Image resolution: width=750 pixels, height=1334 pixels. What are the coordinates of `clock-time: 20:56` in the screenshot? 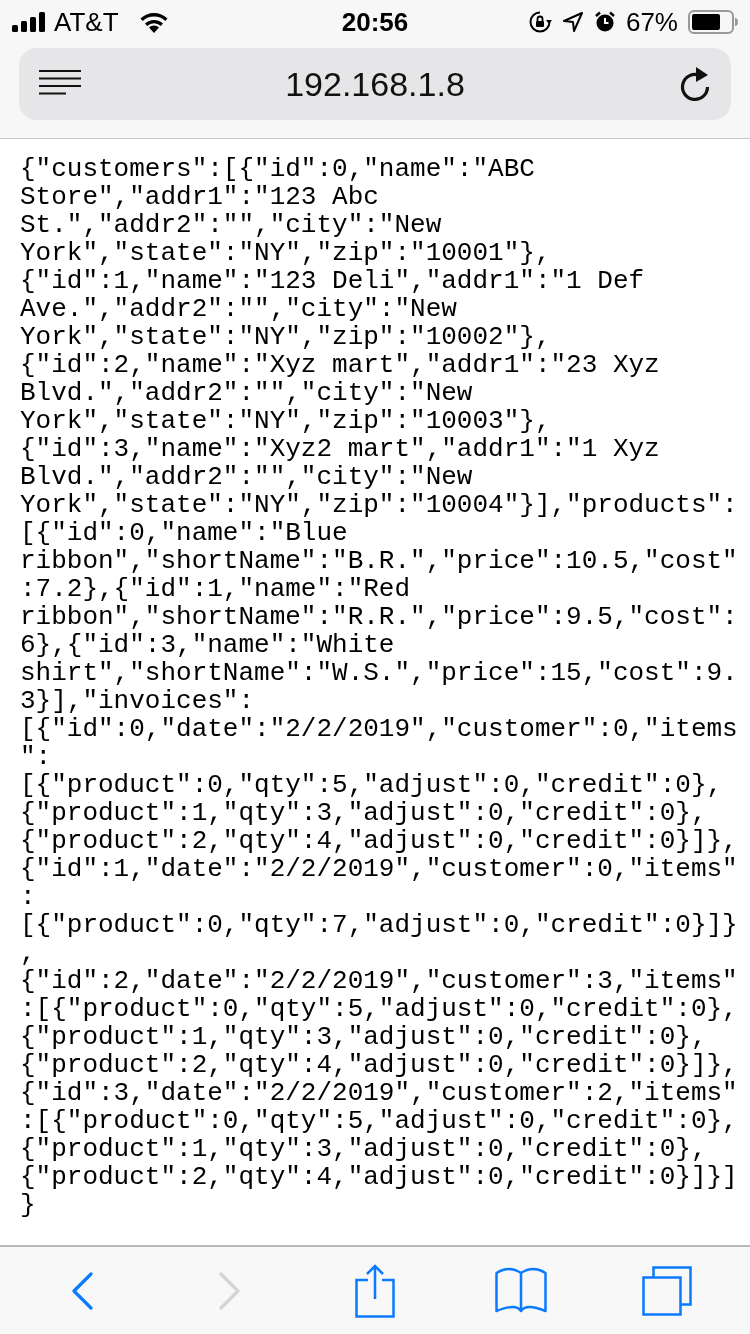 It's located at (375, 22).